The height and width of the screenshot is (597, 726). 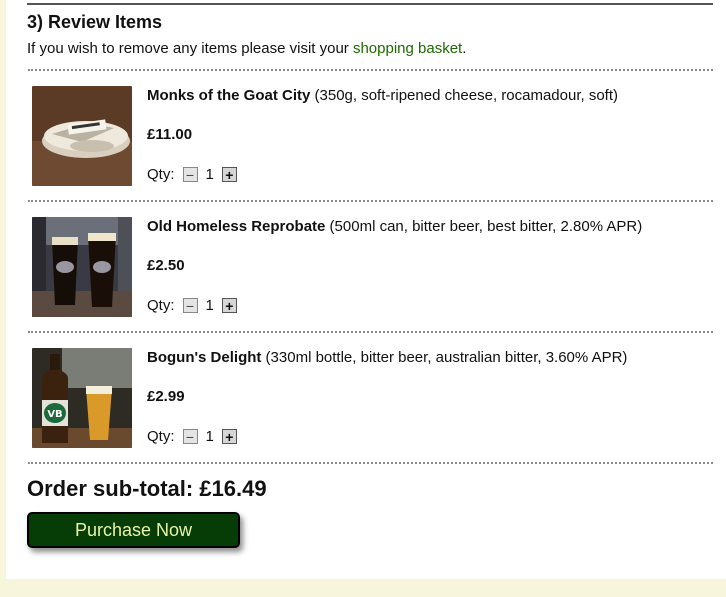 What do you see at coordinates (82, 398) in the screenshot?
I see `product-thumbnail: VB` at bounding box center [82, 398].